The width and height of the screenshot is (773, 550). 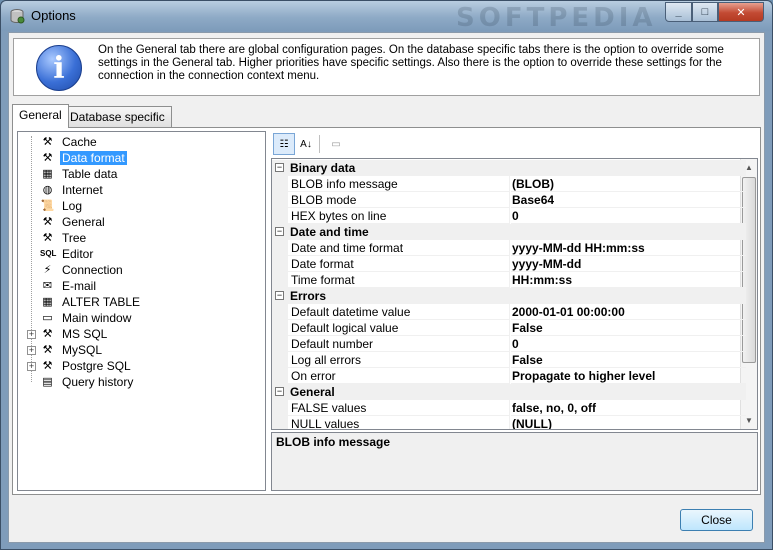 What do you see at coordinates (399, 200) in the screenshot?
I see `property-name: BLOB mode` at bounding box center [399, 200].